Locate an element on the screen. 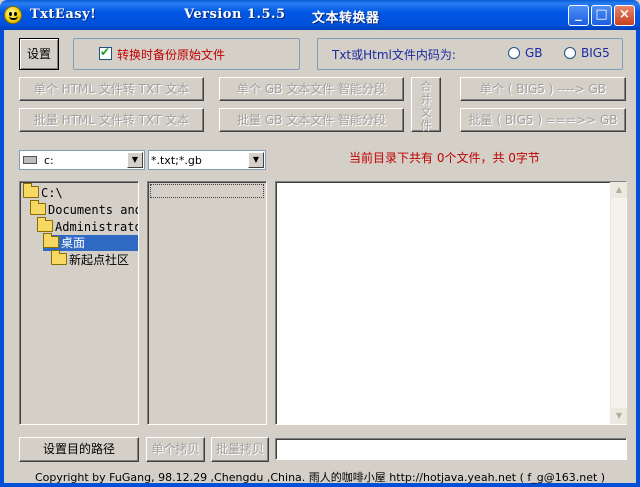  backup-checkbox: ✔ is located at coordinates (105, 52).